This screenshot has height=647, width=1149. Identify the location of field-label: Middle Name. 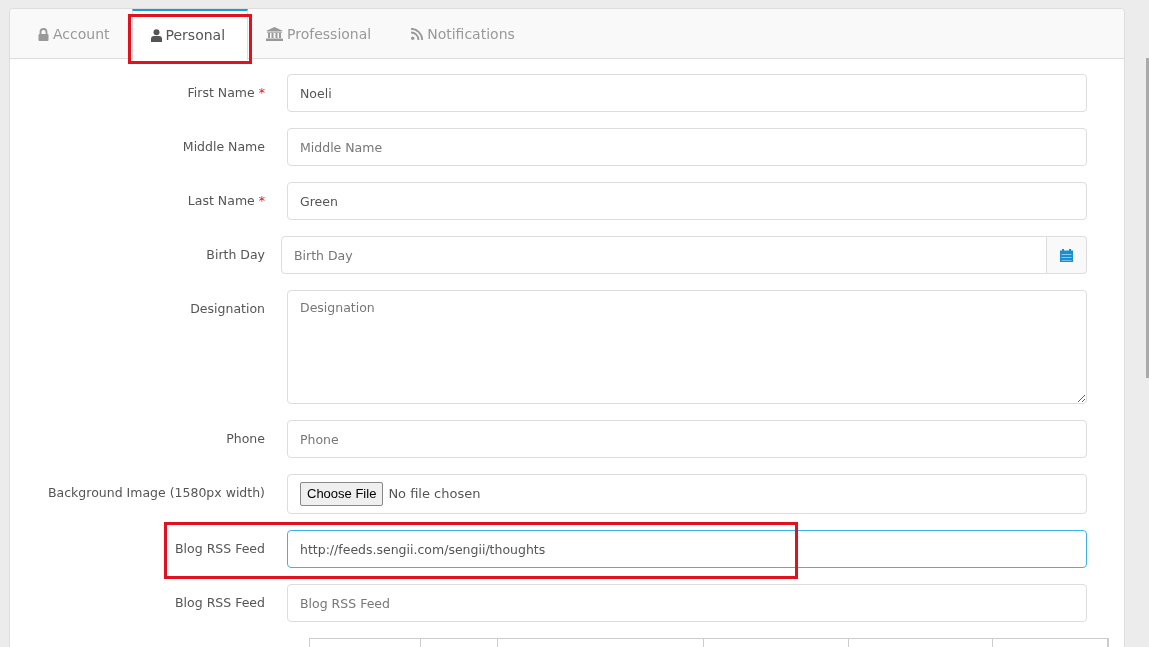
(223, 146).